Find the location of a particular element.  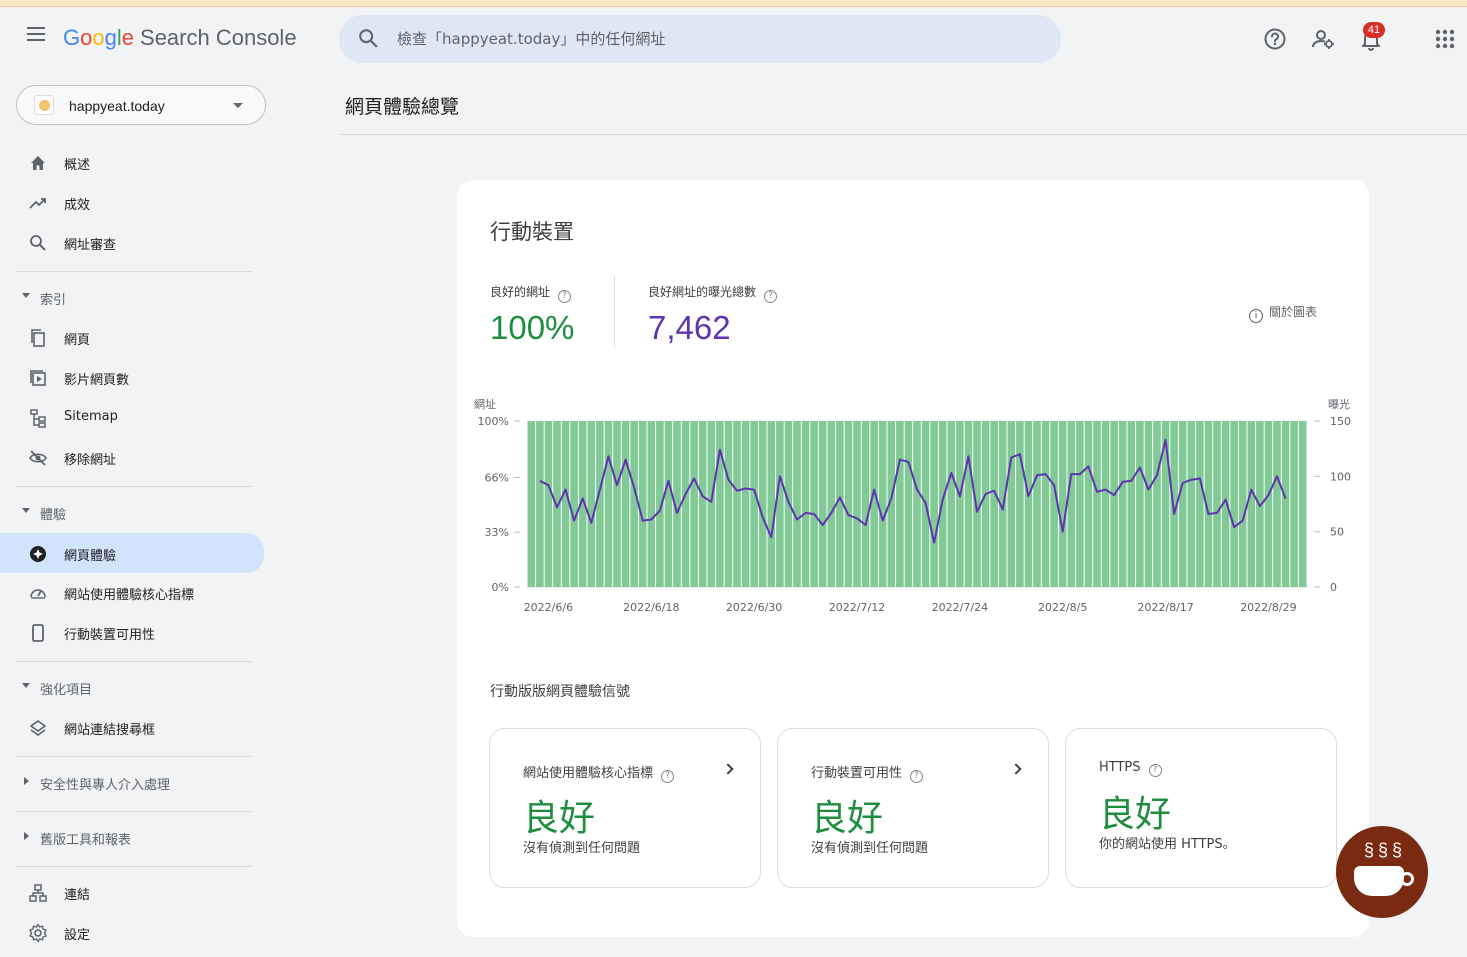

sidebar-item-sitemap: Sitemap is located at coordinates (132, 417).